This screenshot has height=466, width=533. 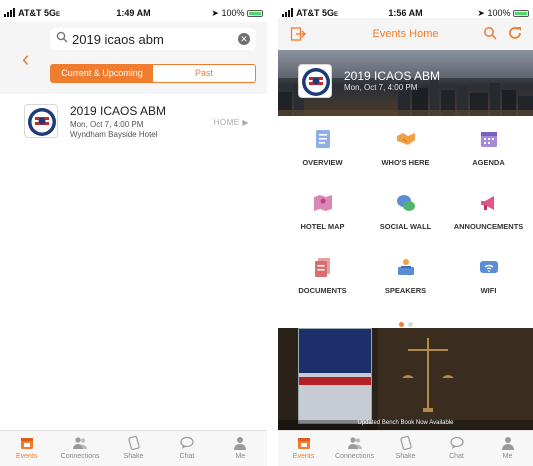 I want to click on event-filter-segmented-control: Current & Upcoming Past, so click(x=153, y=73).